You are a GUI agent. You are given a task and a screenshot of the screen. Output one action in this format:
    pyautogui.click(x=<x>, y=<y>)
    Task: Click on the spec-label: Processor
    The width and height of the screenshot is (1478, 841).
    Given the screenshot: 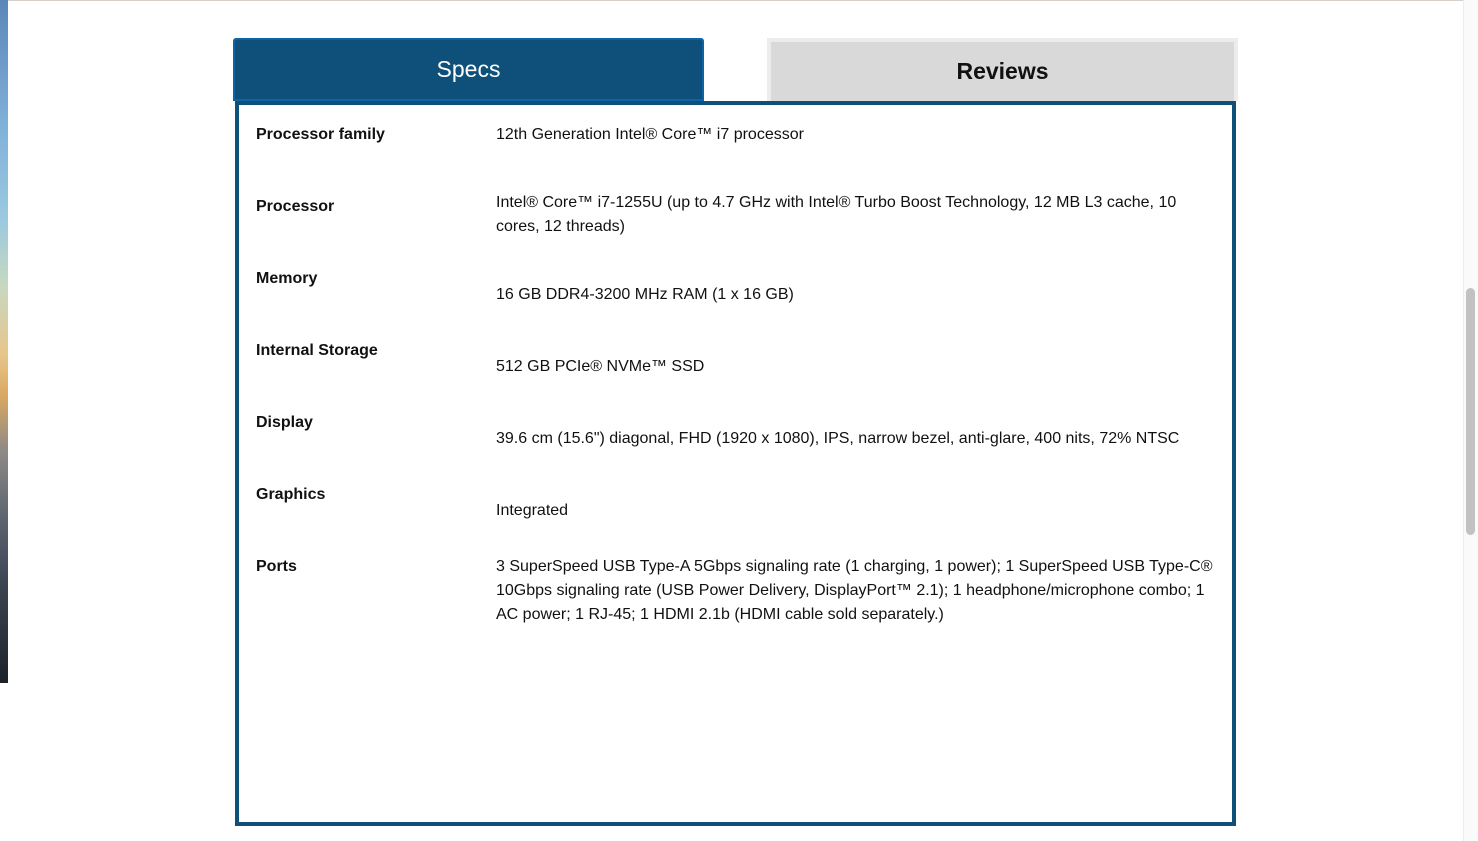 What is the action you would take?
    pyautogui.click(x=295, y=206)
    